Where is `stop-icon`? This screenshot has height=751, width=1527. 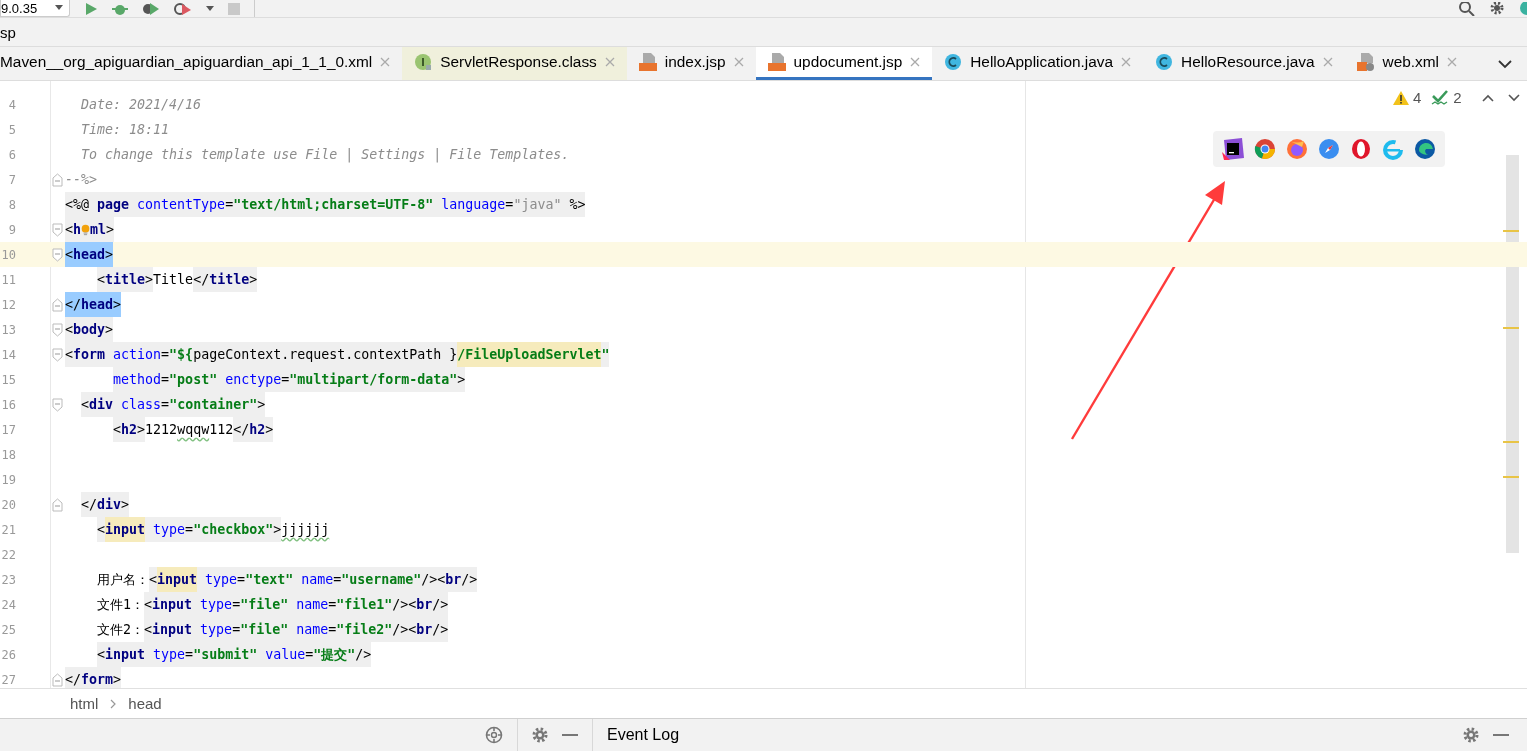
stop-icon is located at coordinates (234, 8).